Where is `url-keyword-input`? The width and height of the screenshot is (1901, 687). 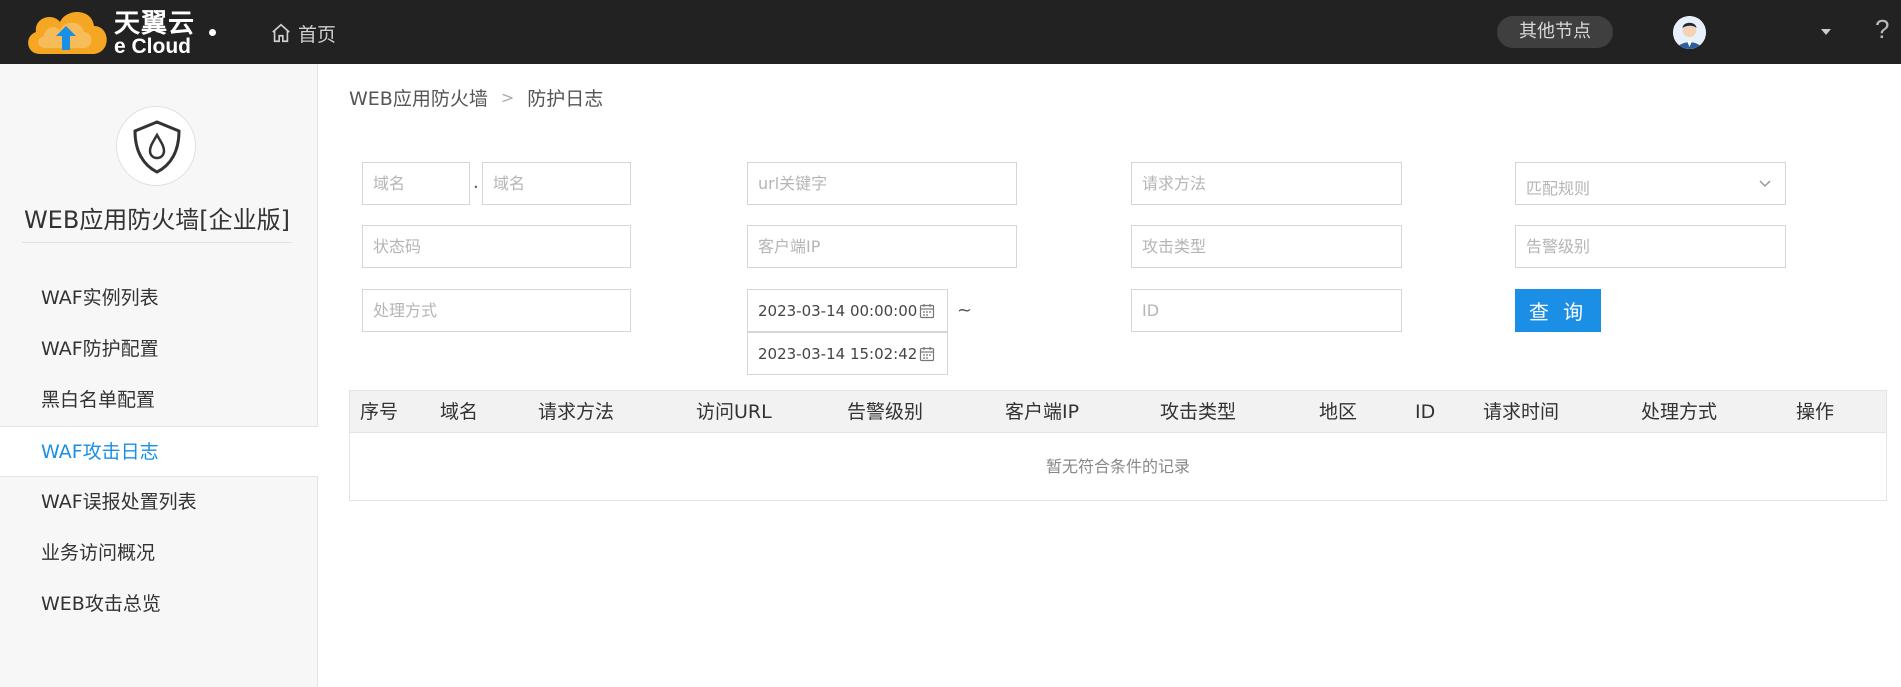
url-keyword-input is located at coordinates (882, 183).